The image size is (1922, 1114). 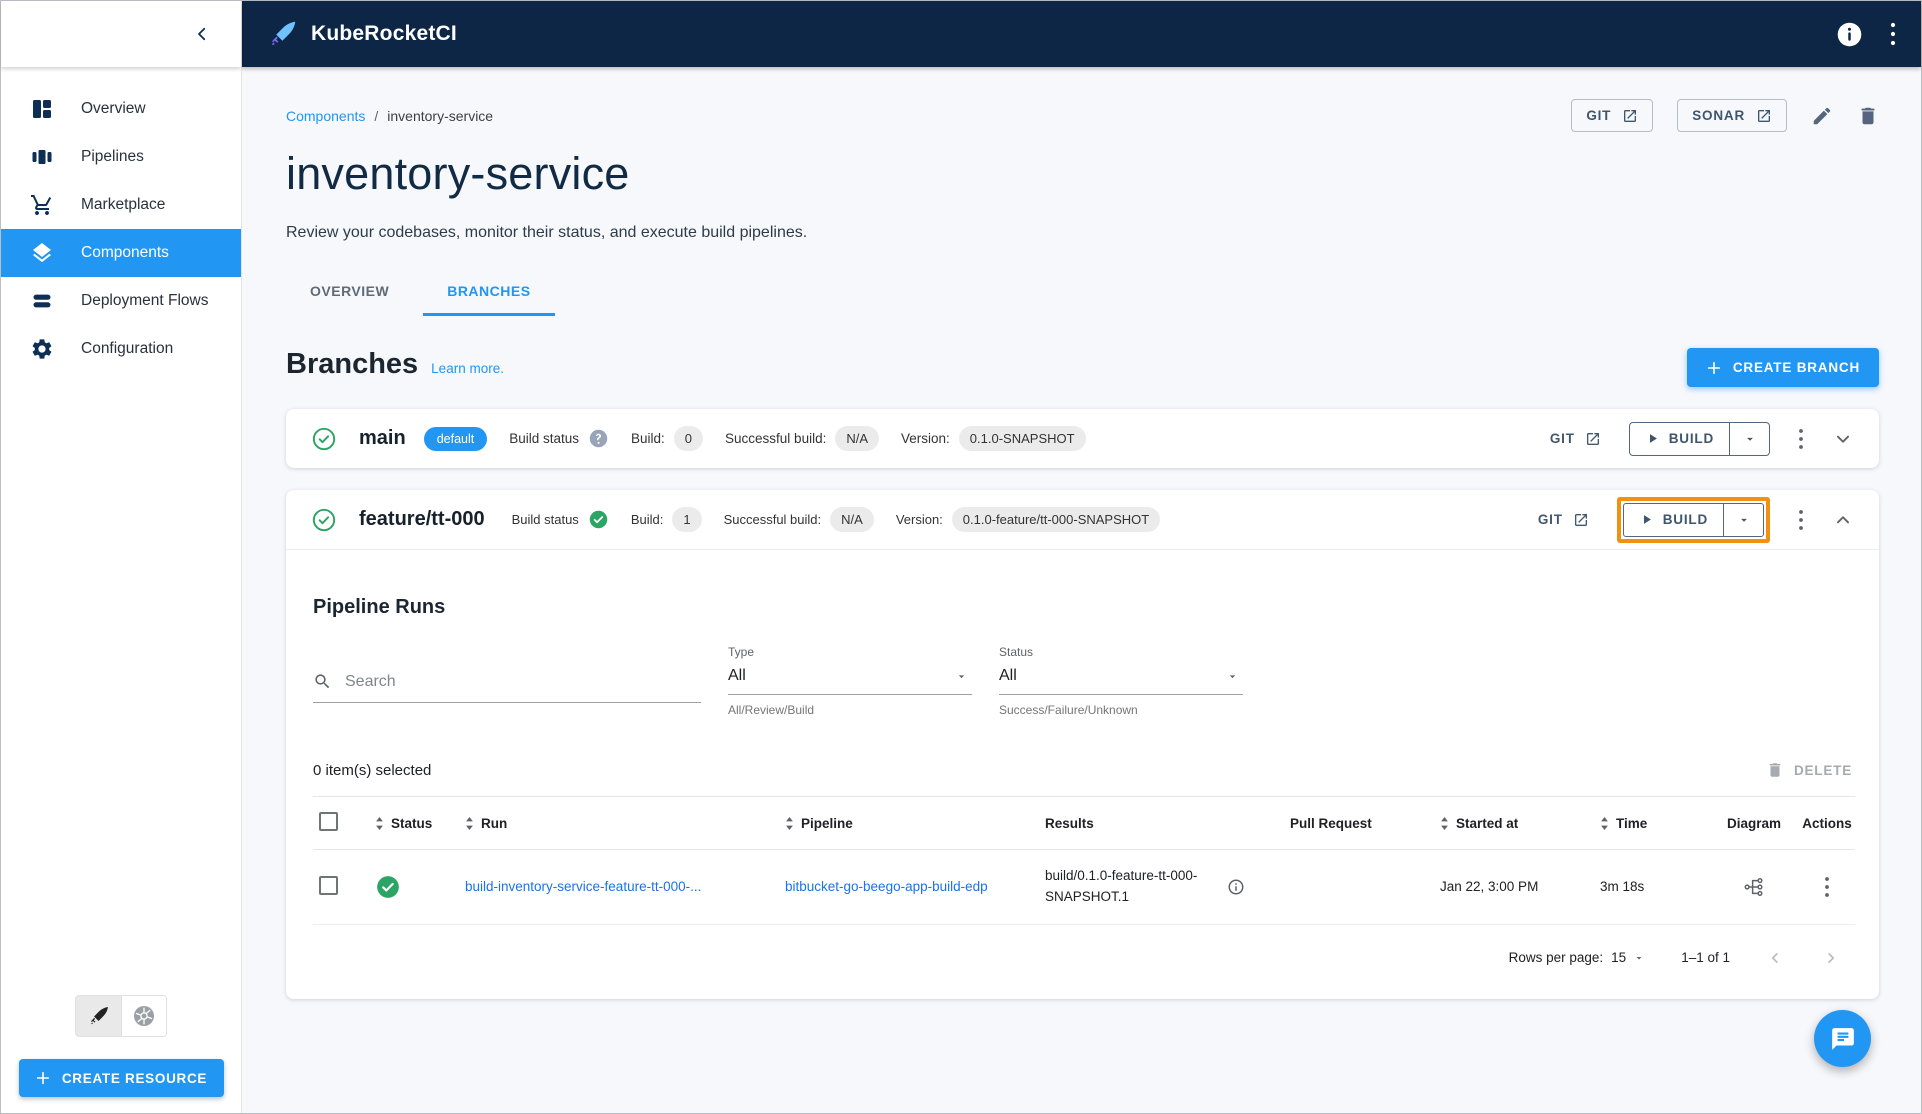 I want to click on chat-fab-button, so click(x=1842, y=1038).